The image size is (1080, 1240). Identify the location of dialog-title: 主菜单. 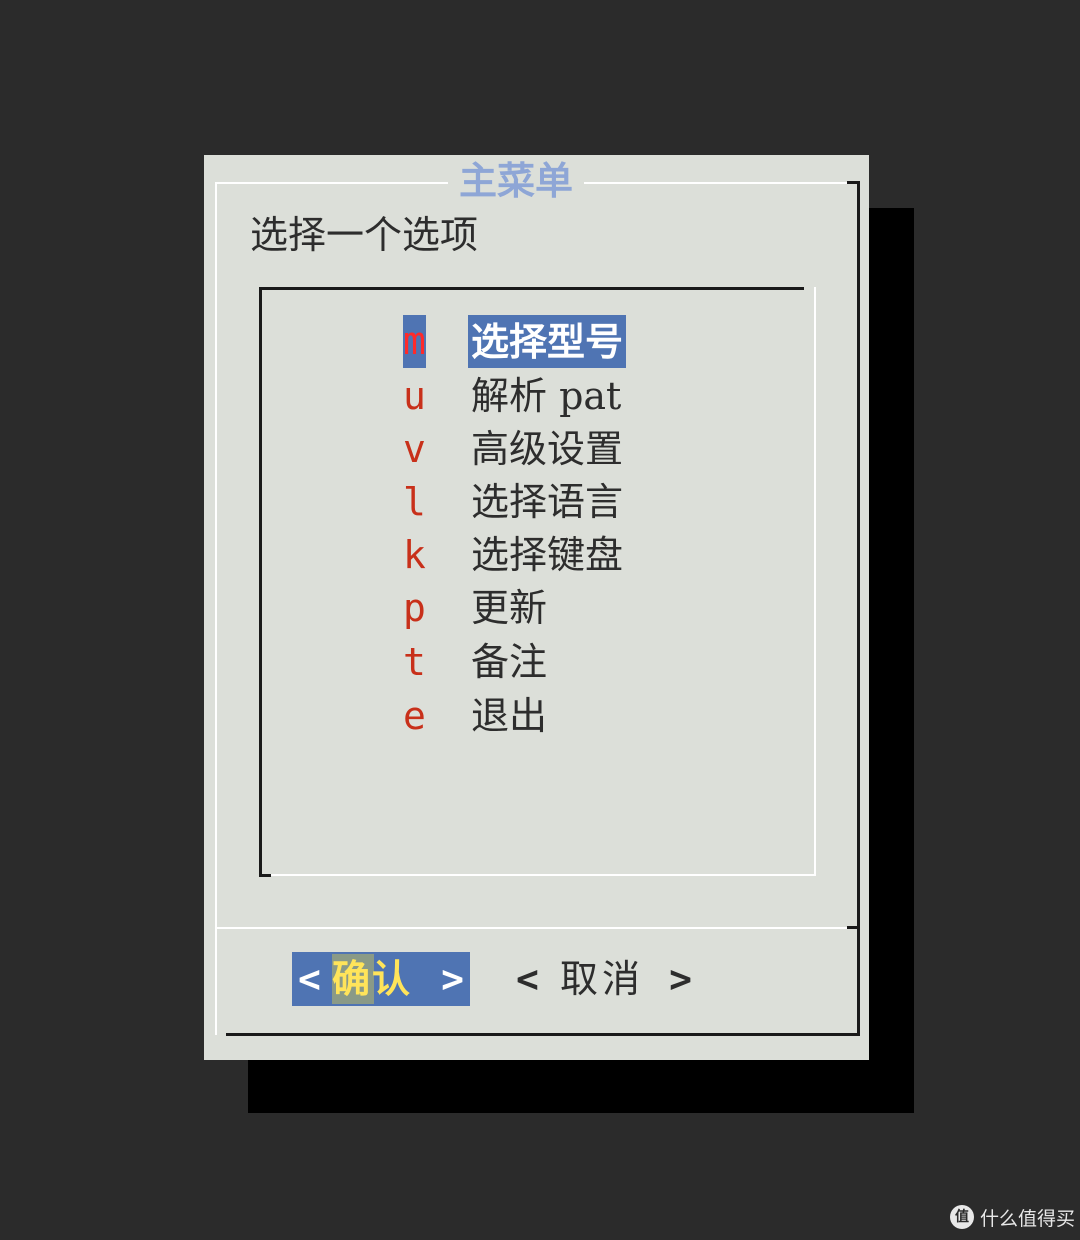
(516, 181).